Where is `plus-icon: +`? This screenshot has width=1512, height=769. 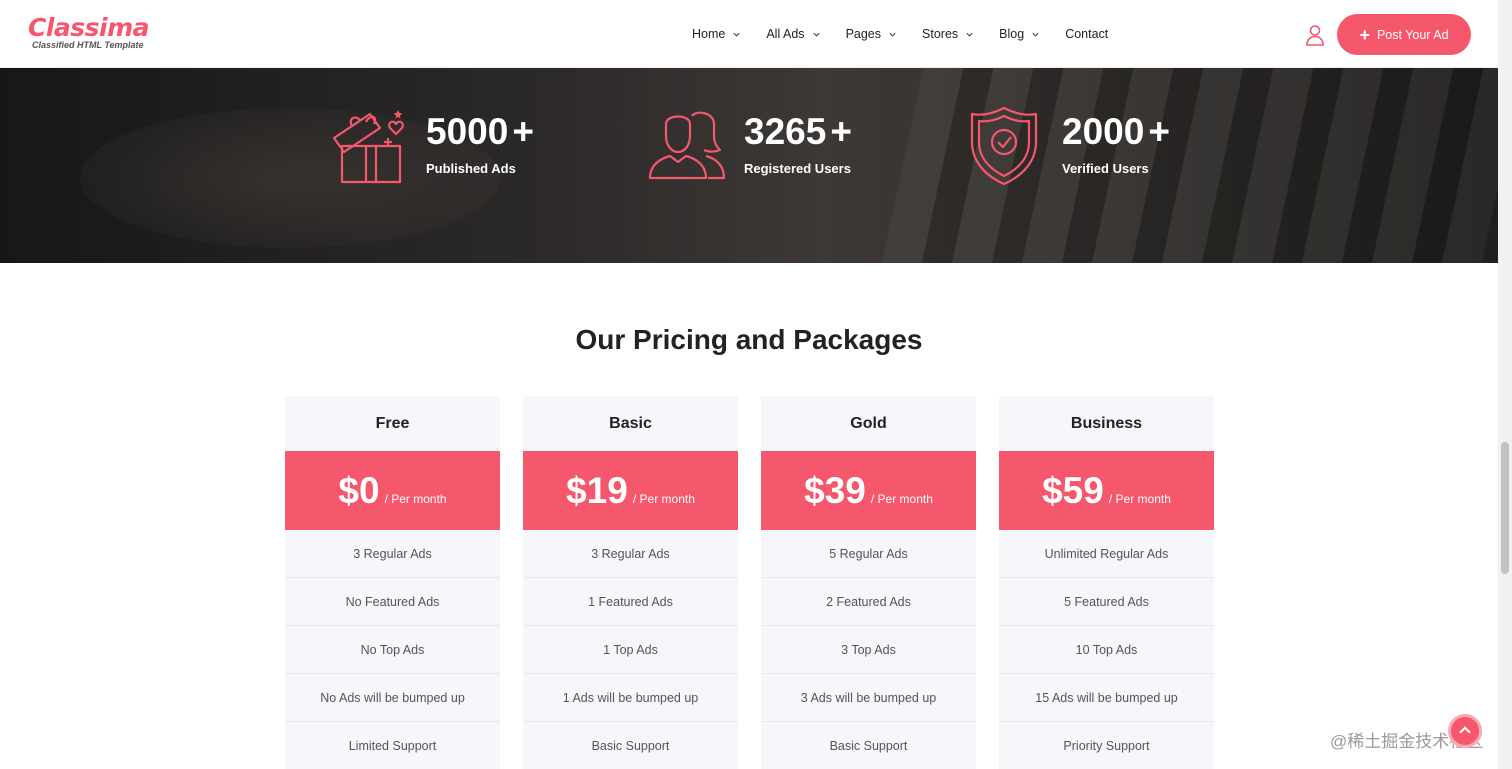 plus-icon: + is located at coordinates (1364, 34).